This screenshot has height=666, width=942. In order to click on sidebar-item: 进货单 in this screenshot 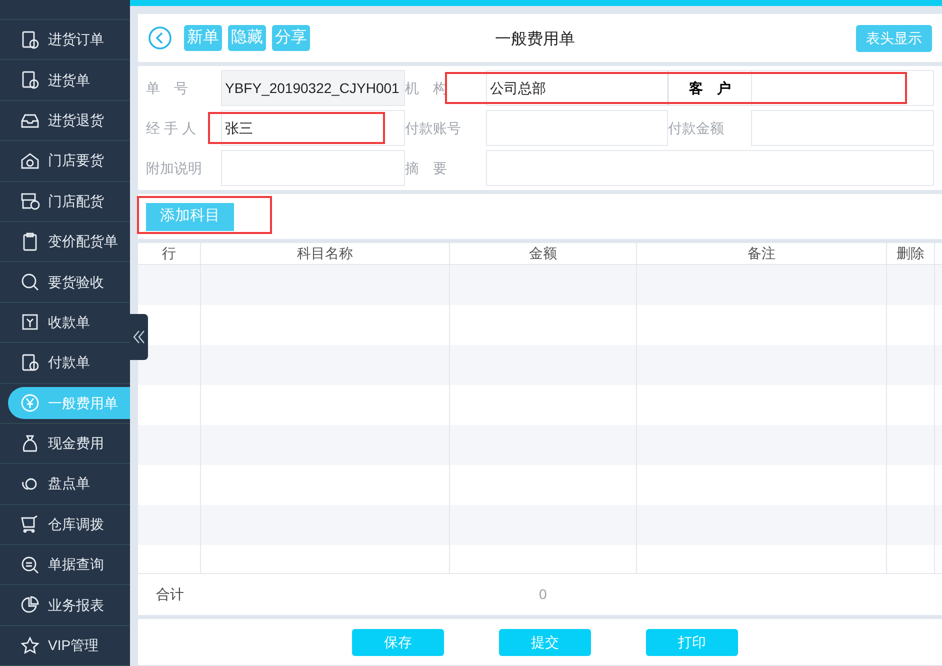, I will do `click(69, 80)`.